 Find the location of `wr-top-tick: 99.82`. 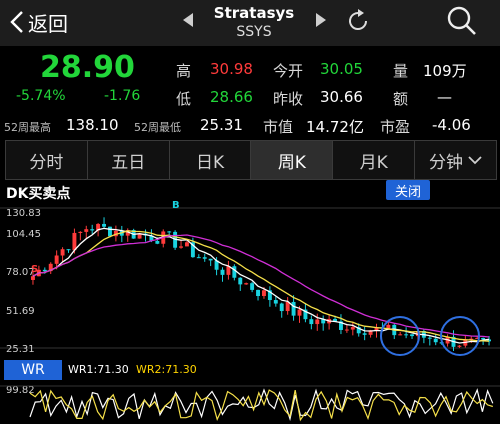

wr-top-tick: 99.82 is located at coordinates (20, 390).